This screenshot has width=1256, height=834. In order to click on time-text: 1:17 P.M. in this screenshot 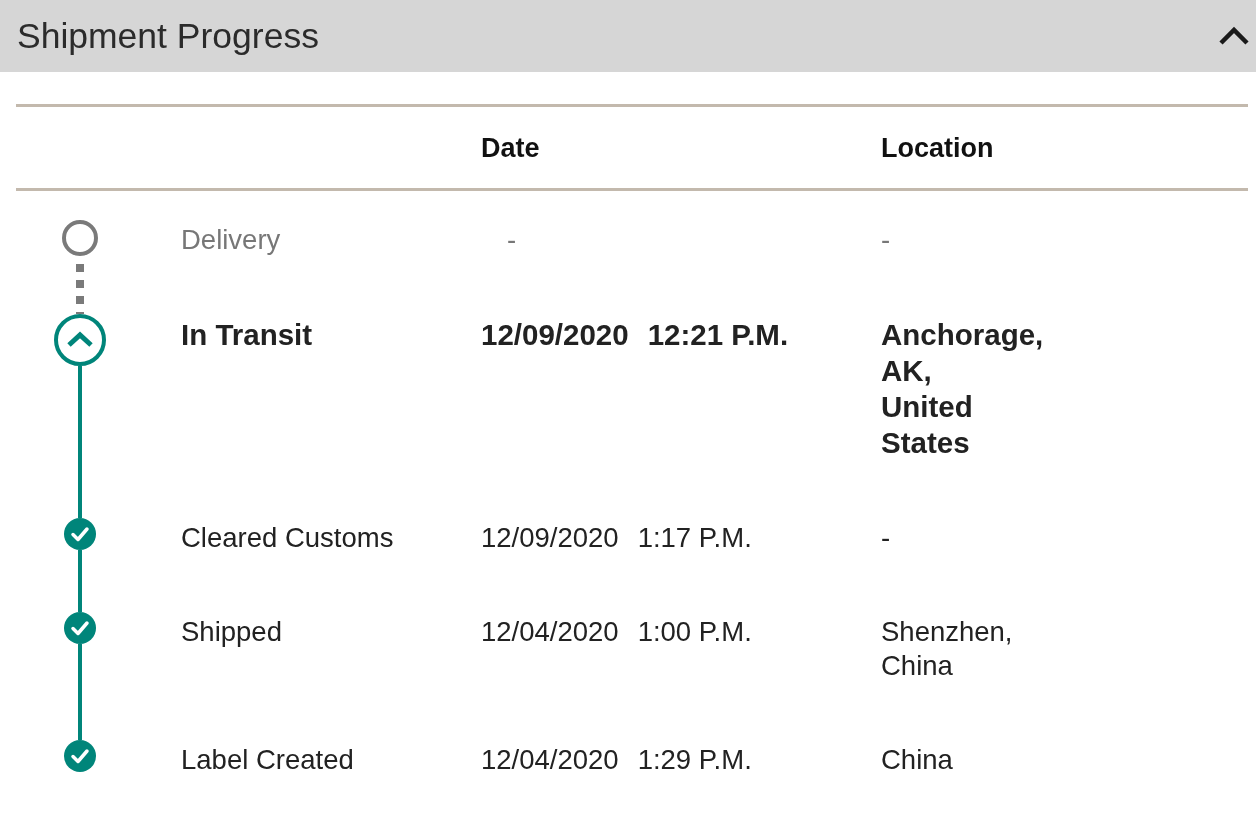, I will do `click(694, 538)`.